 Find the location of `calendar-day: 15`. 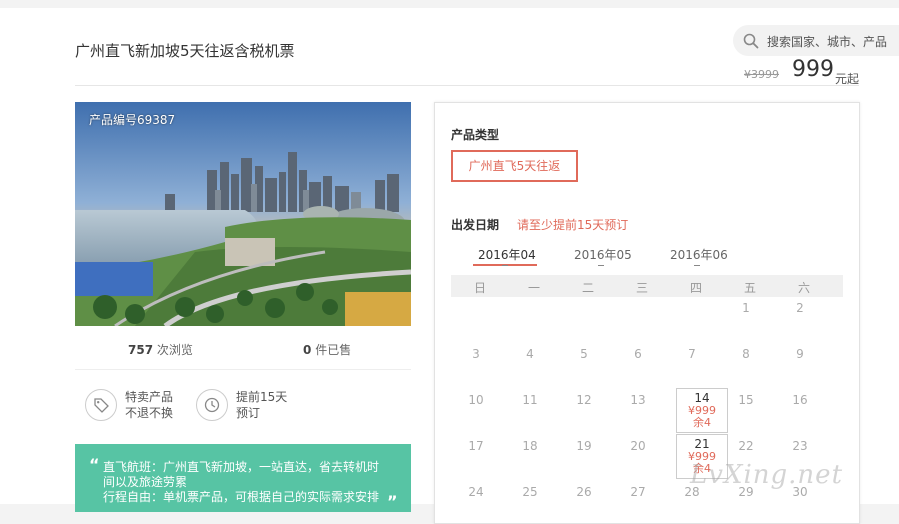

calendar-day: 15 is located at coordinates (746, 400).